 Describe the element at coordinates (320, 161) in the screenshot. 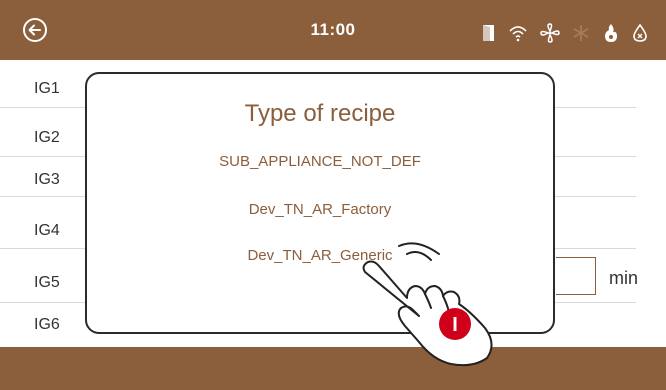

I see `option-sub-appliance-not-def: SUB_APPLIANCE_NOT_DEF` at that location.